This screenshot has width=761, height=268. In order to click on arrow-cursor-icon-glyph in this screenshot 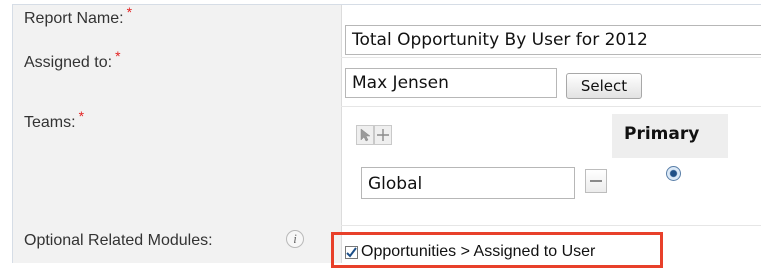, I will do `click(365, 135)`.